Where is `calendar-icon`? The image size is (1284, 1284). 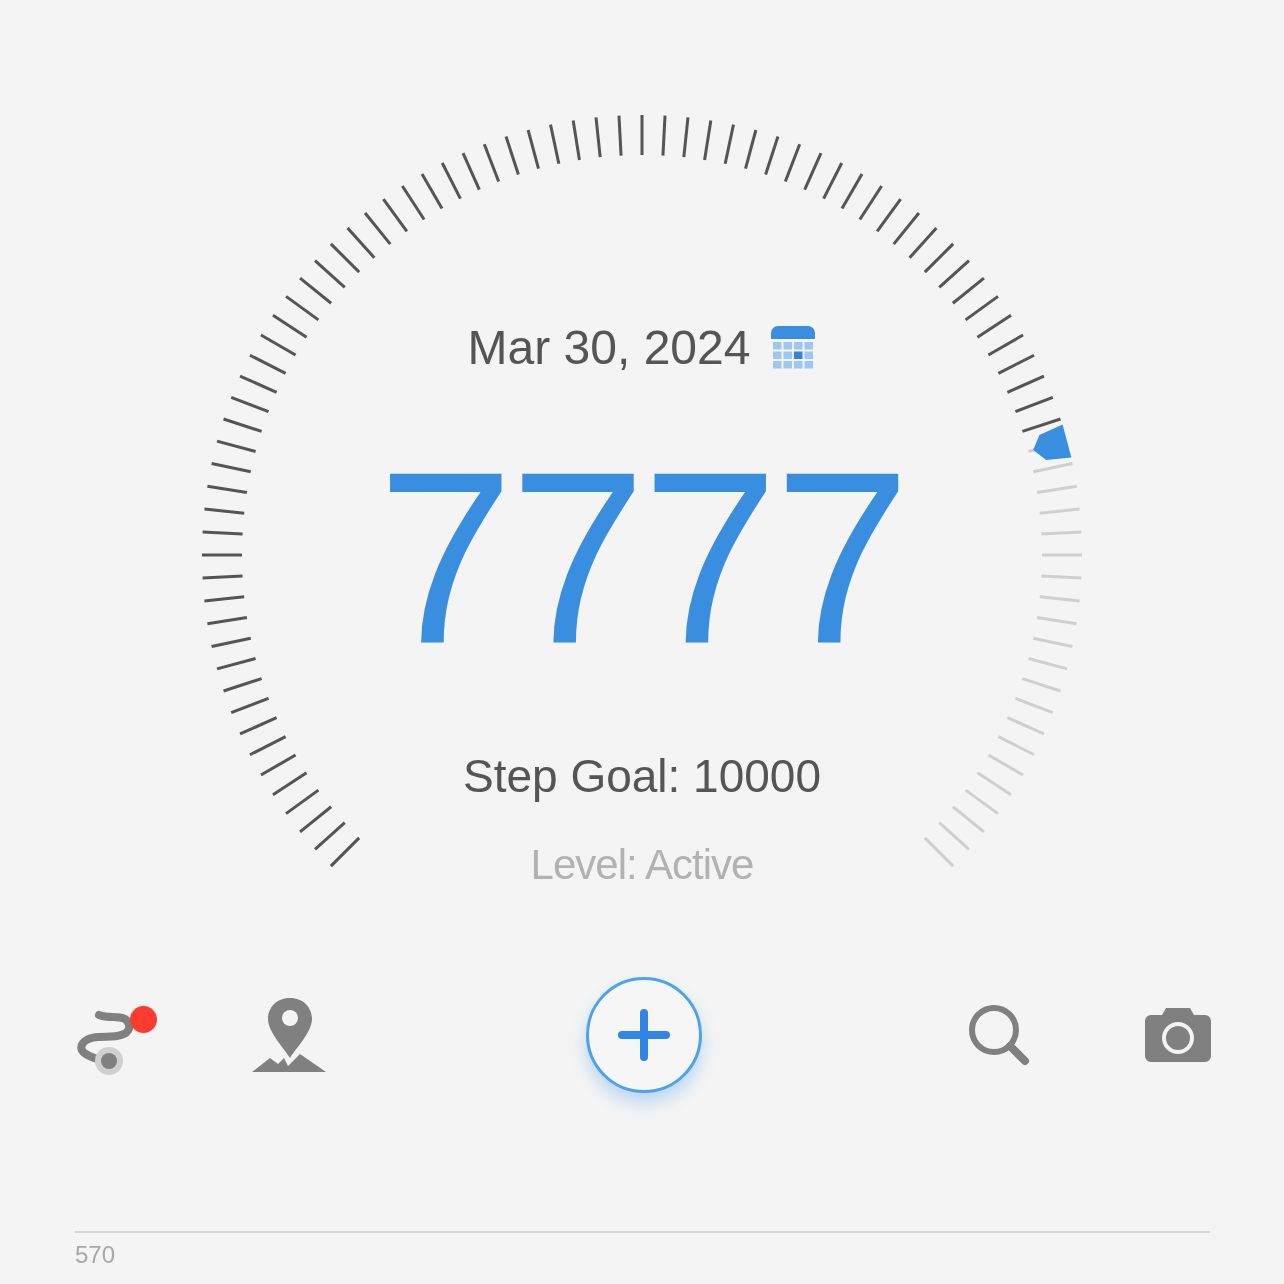
calendar-icon is located at coordinates (793, 348).